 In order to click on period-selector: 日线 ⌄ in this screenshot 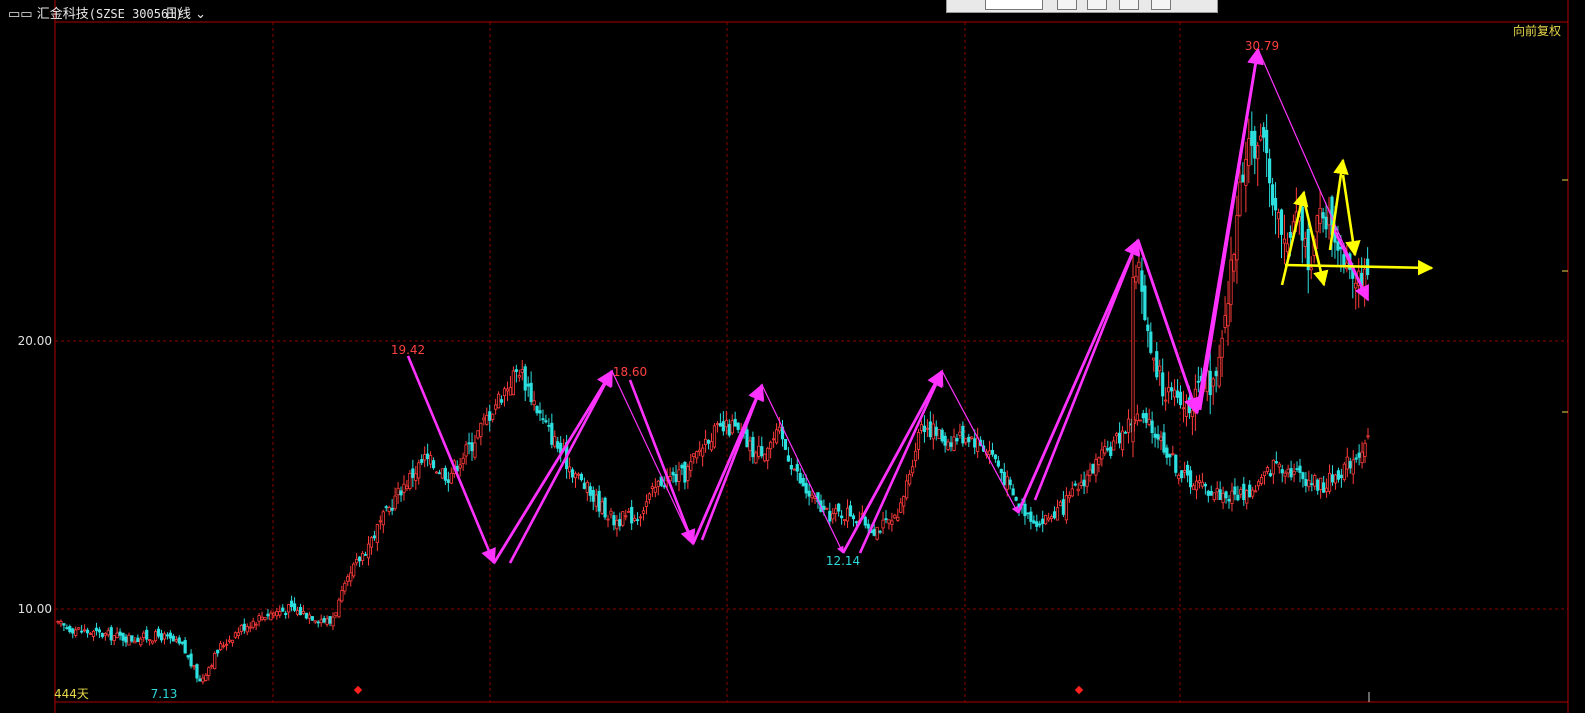, I will do `click(185, 12)`.